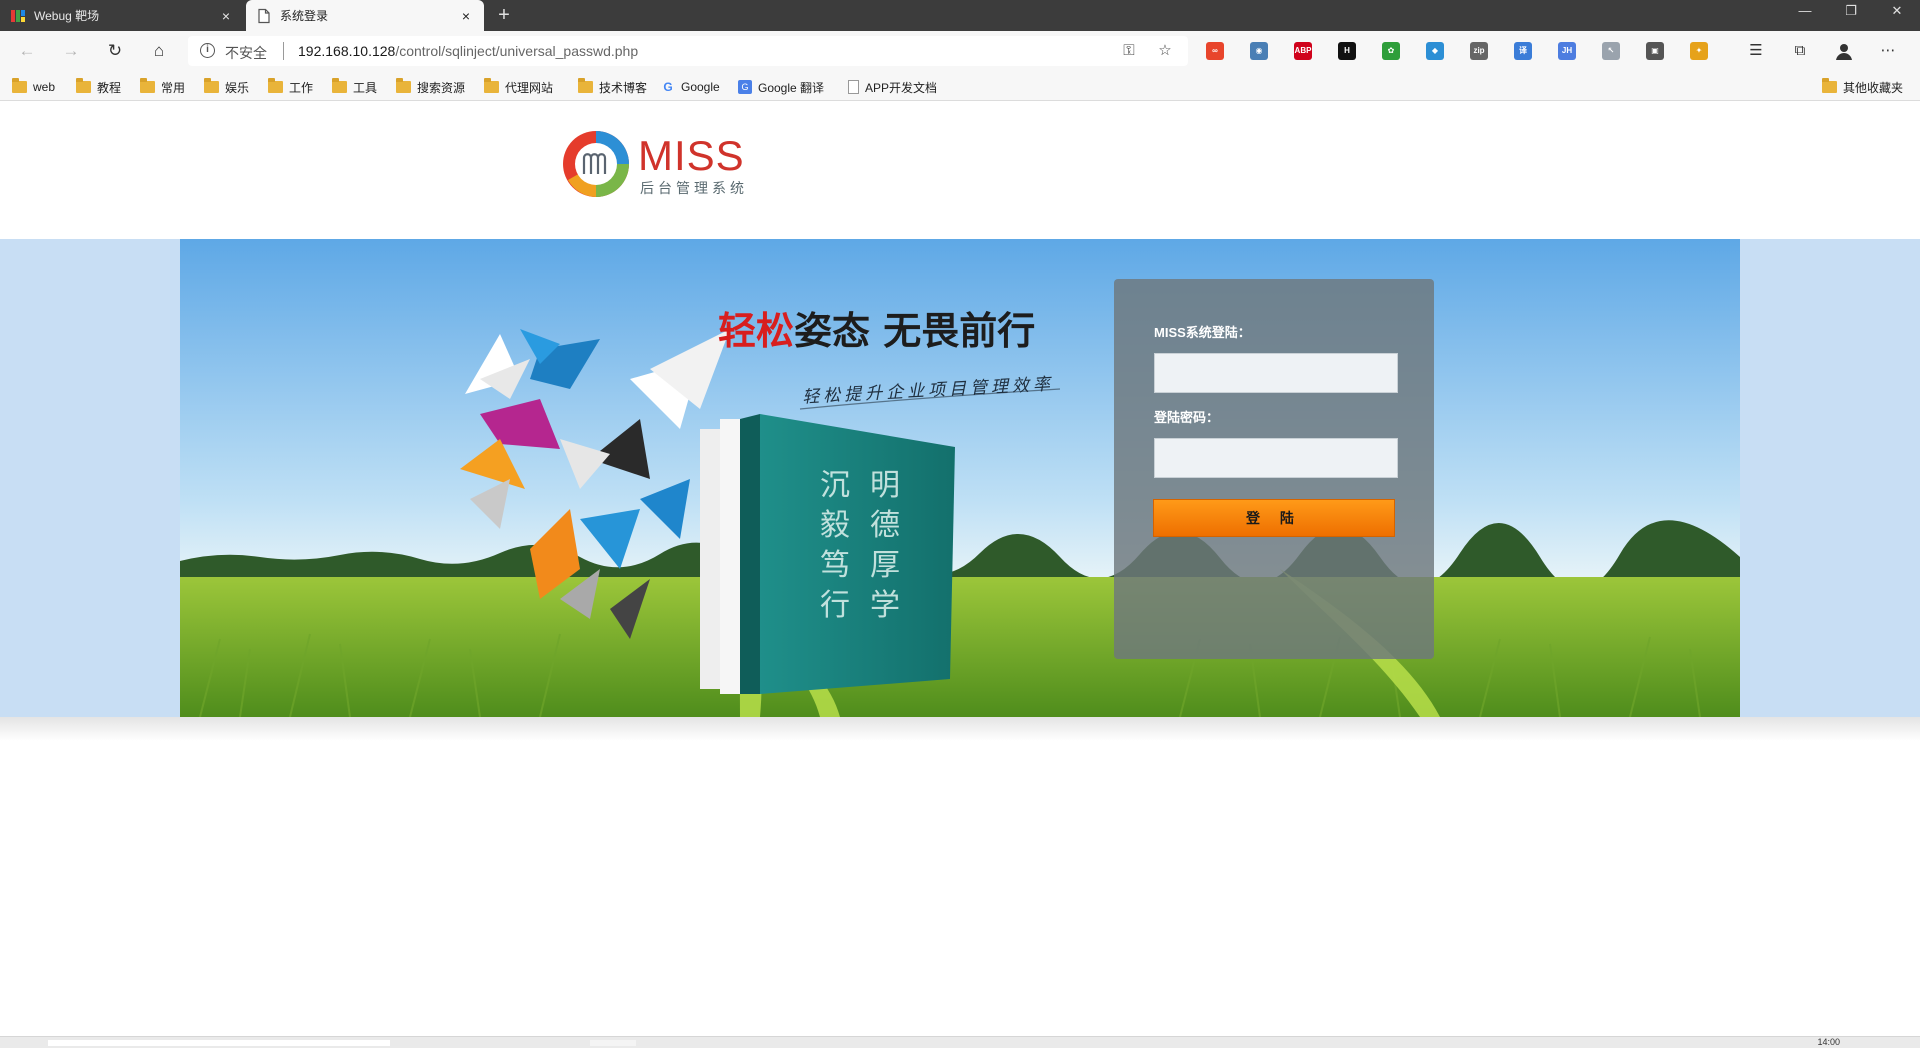  I want to click on ext-cursor-icon: ↖, so click(1611, 51).